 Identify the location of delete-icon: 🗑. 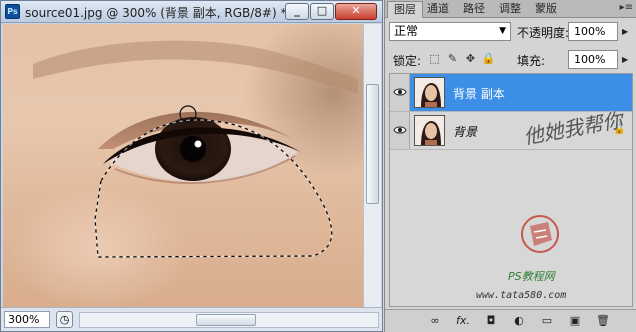
(603, 321).